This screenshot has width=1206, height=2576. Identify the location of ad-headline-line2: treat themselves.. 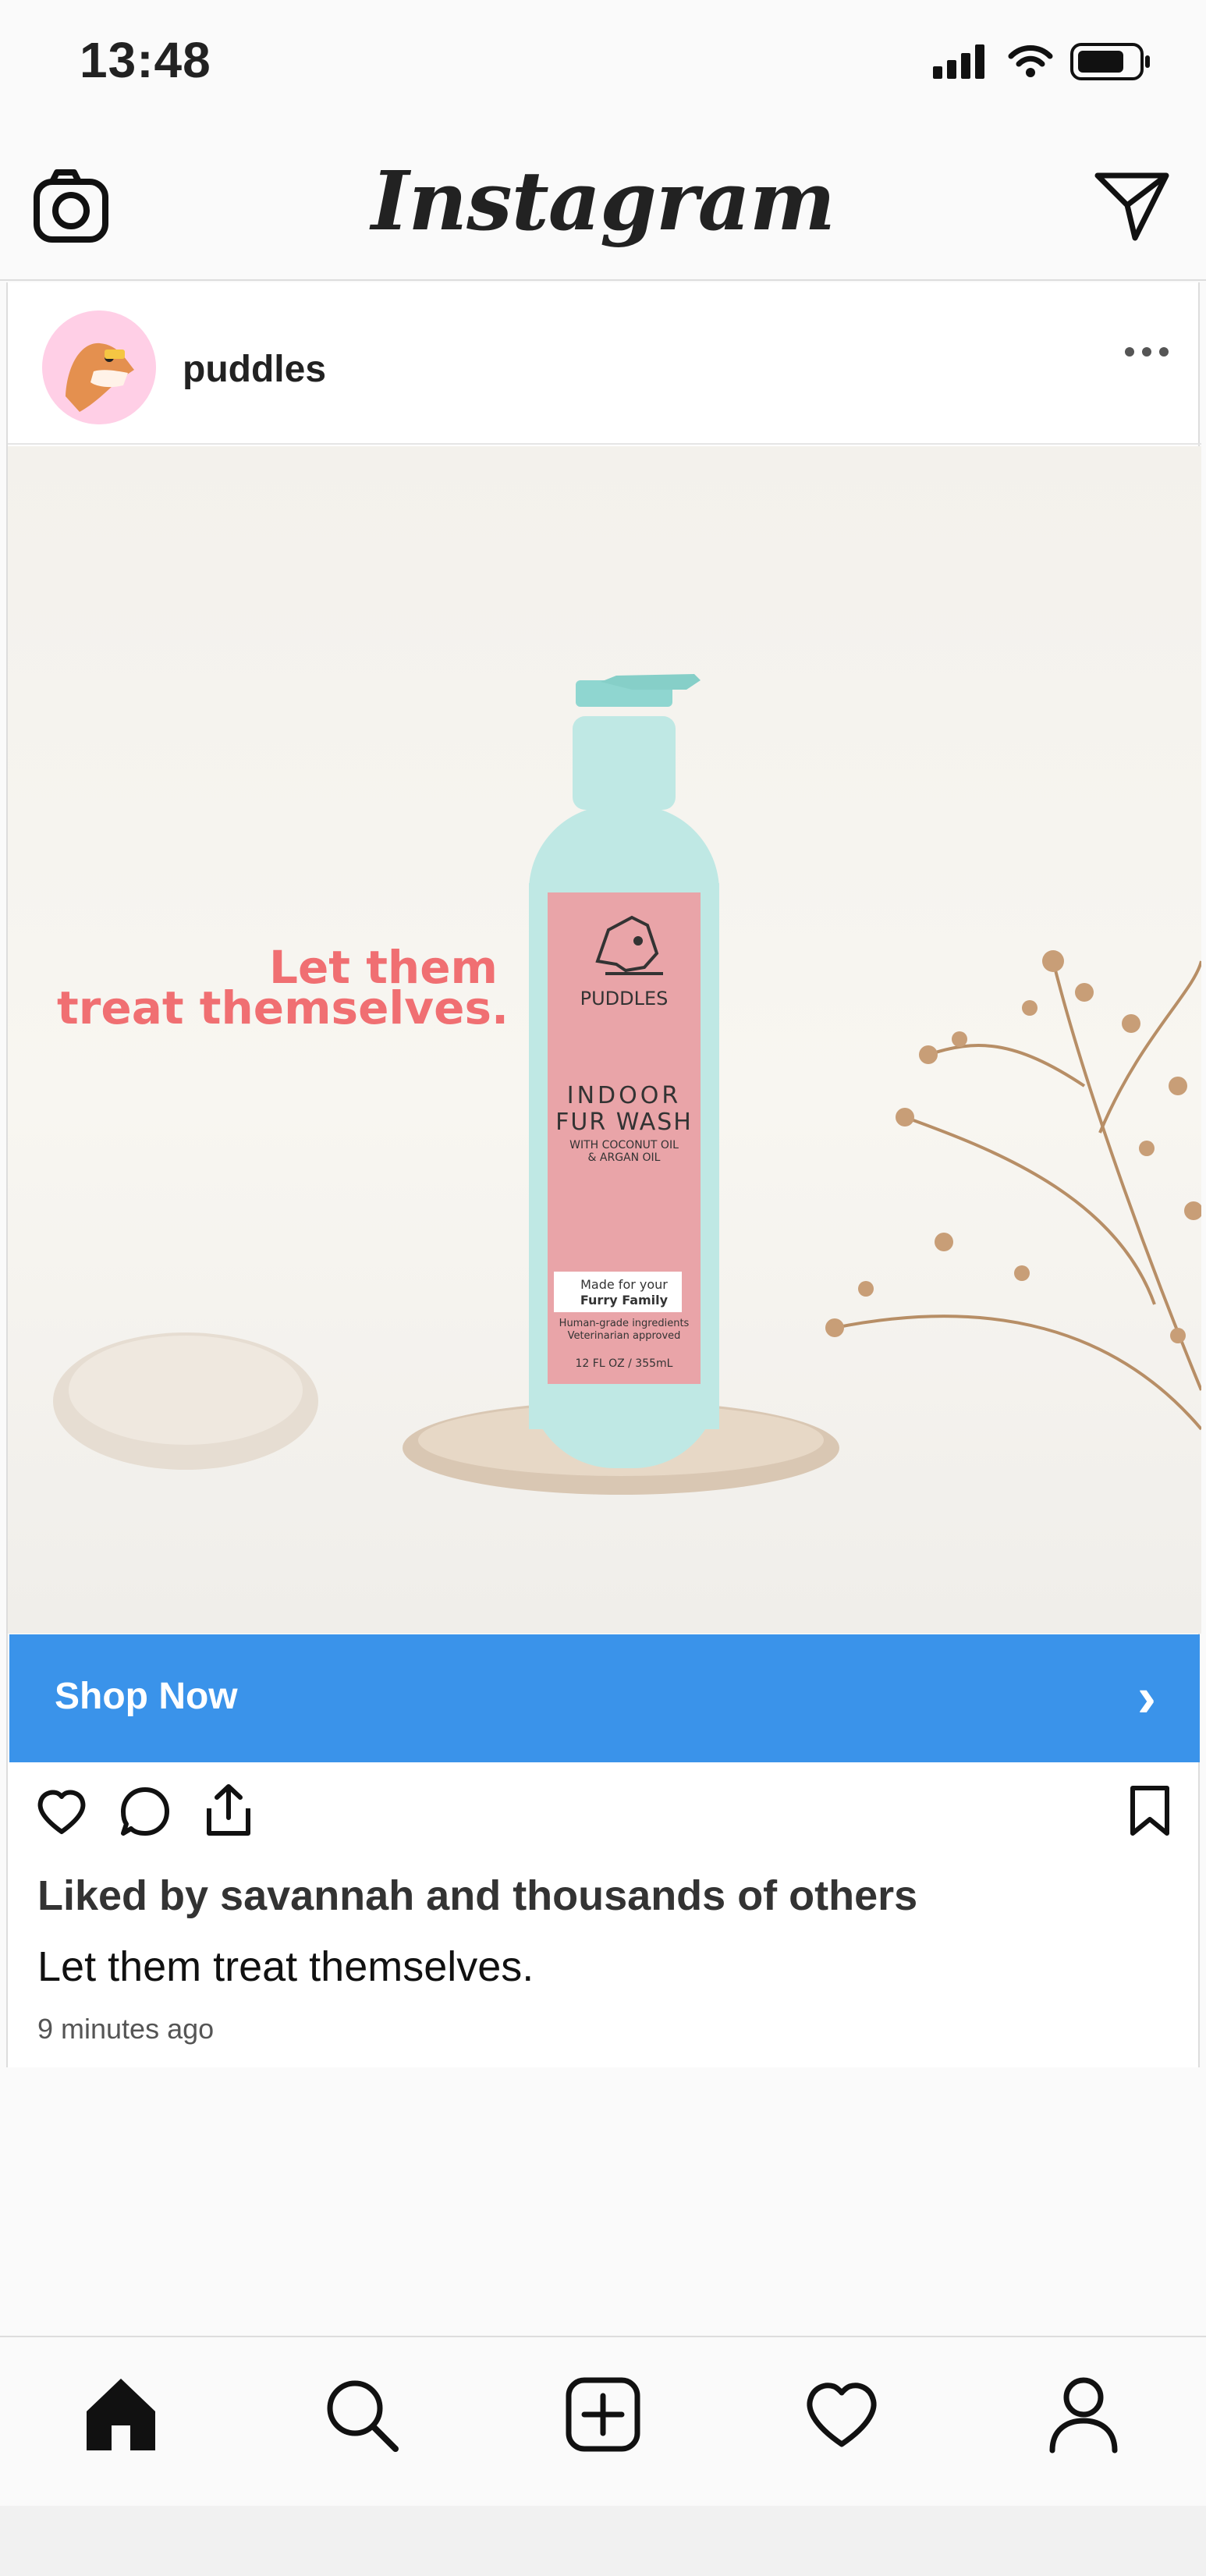
(283, 1007).